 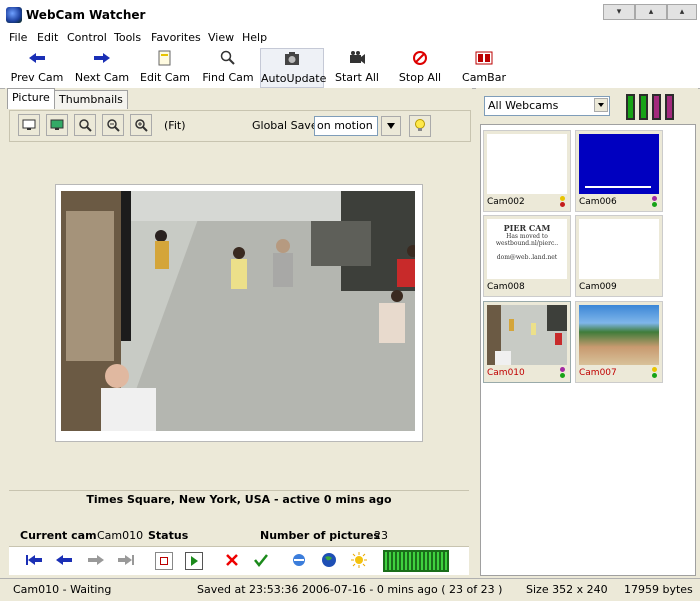 What do you see at coordinates (57, 125) in the screenshot?
I see `monitor-full-icon` at bounding box center [57, 125].